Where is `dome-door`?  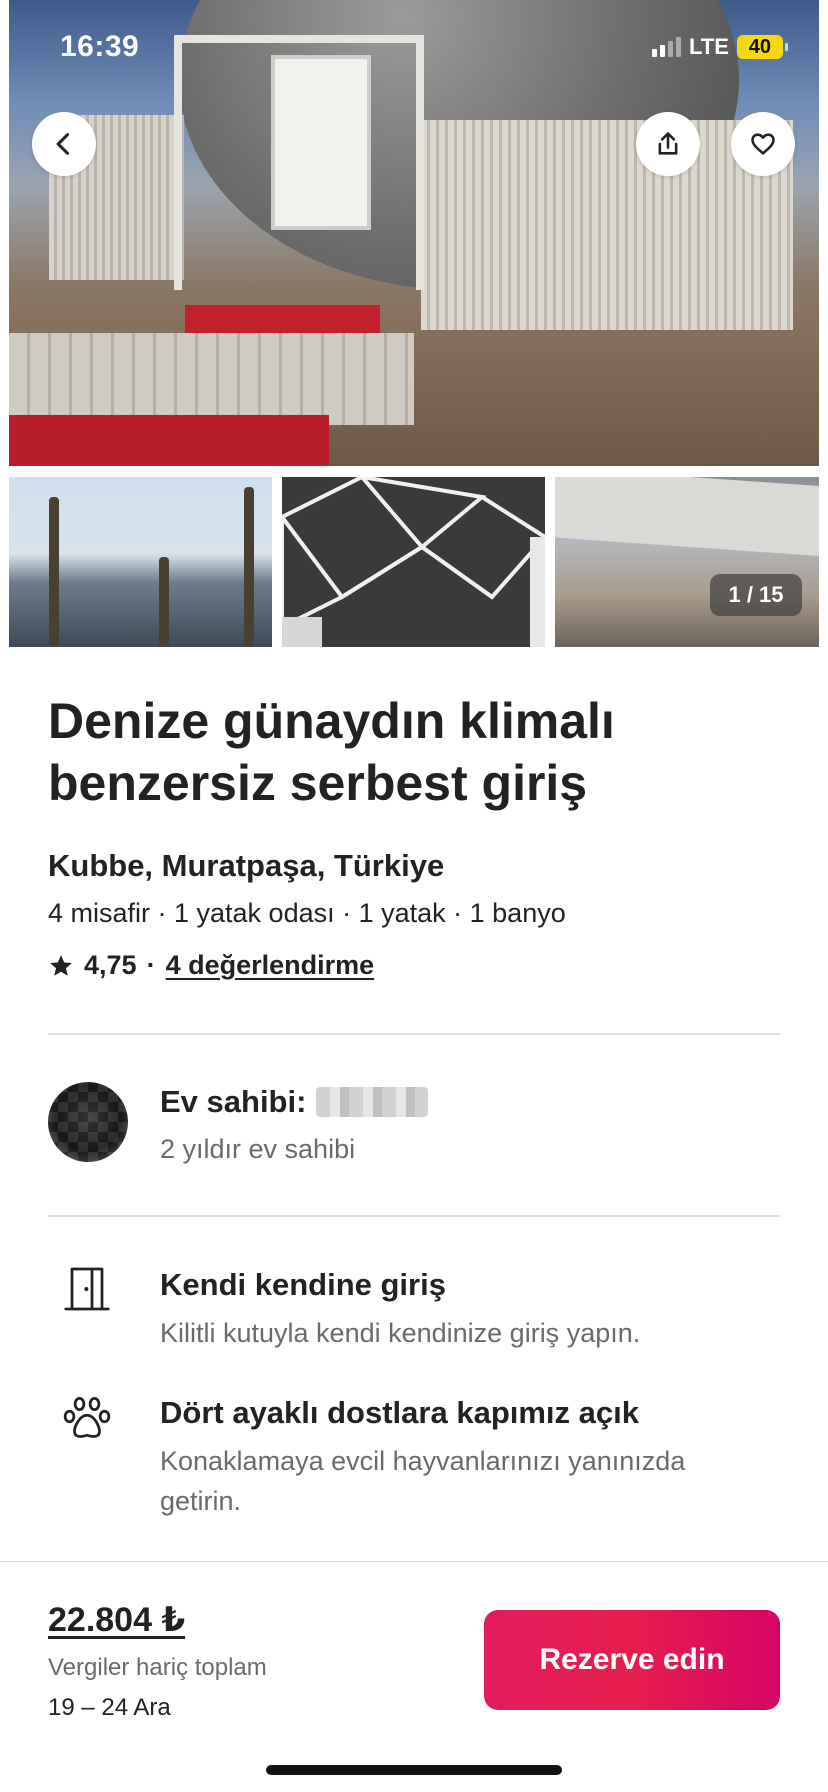 dome-door is located at coordinates (321, 142).